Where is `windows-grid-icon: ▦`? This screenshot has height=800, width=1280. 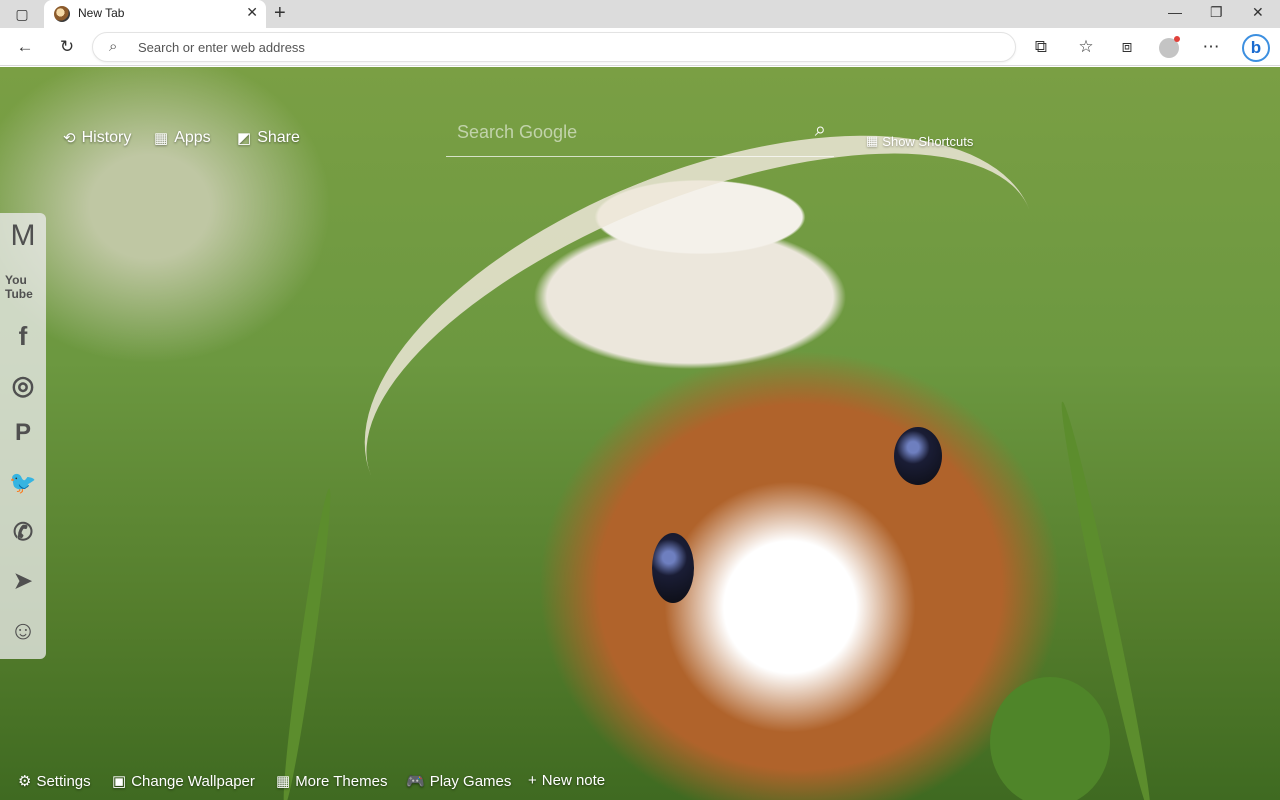 windows-grid-icon: ▦ is located at coordinates (872, 140).